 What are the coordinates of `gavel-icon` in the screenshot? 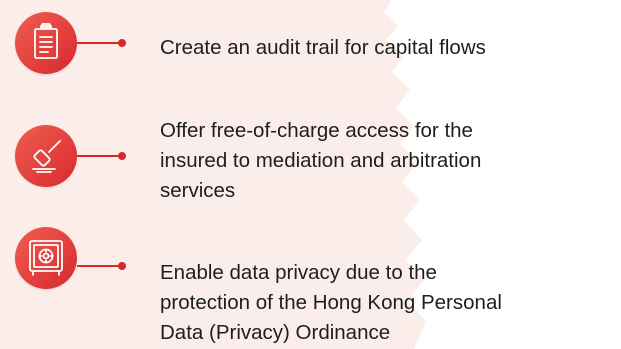 It's located at (46, 156).